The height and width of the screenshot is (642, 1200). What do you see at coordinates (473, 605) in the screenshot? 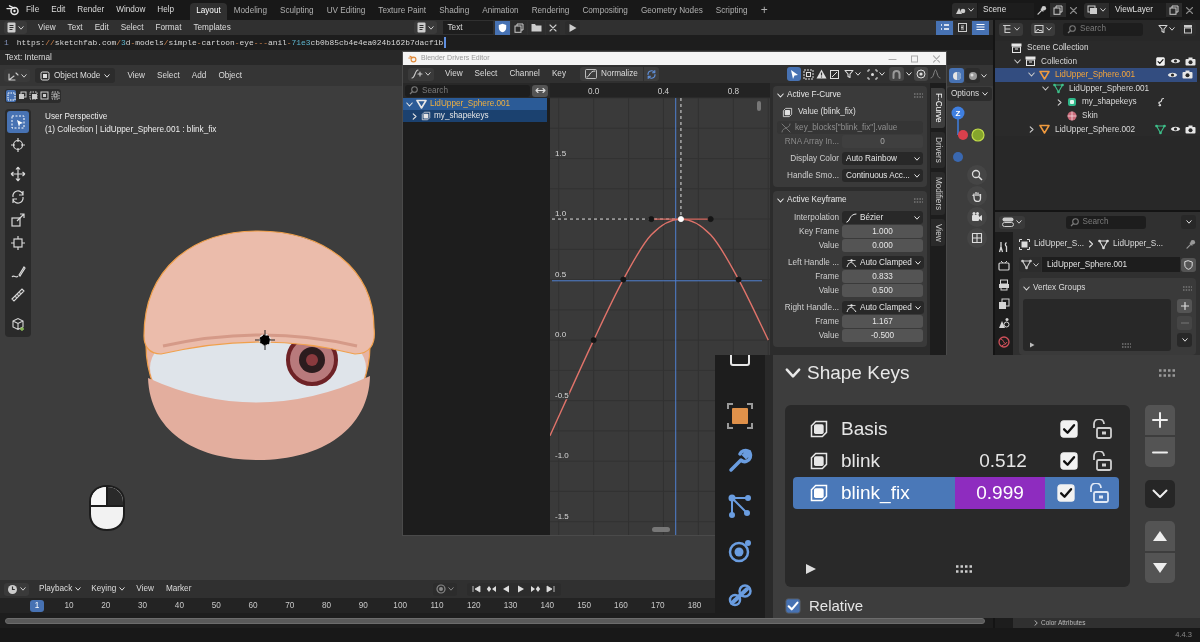
I see `frame-number: 120` at bounding box center [473, 605].